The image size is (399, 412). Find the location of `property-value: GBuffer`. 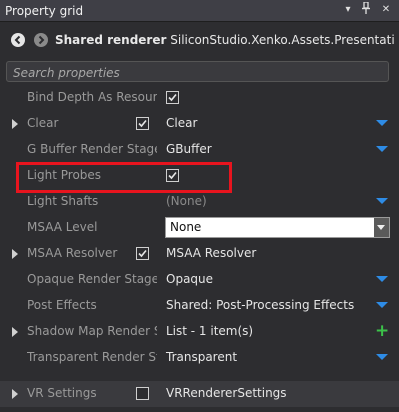

property-value: GBuffer is located at coordinates (189, 149).